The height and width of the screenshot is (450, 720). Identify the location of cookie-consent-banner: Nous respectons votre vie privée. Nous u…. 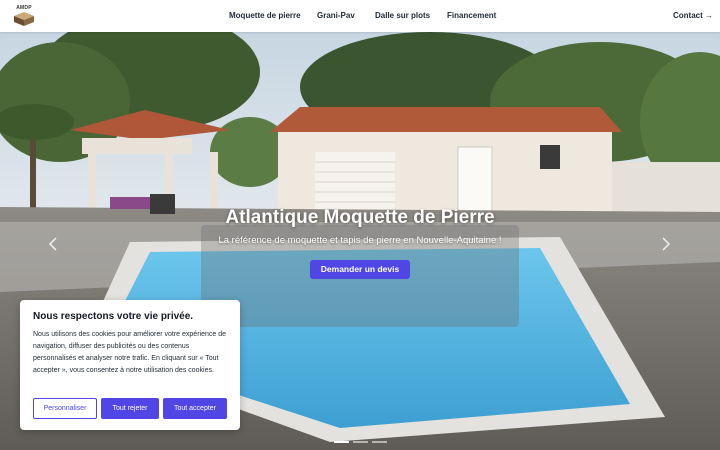
(130, 365).